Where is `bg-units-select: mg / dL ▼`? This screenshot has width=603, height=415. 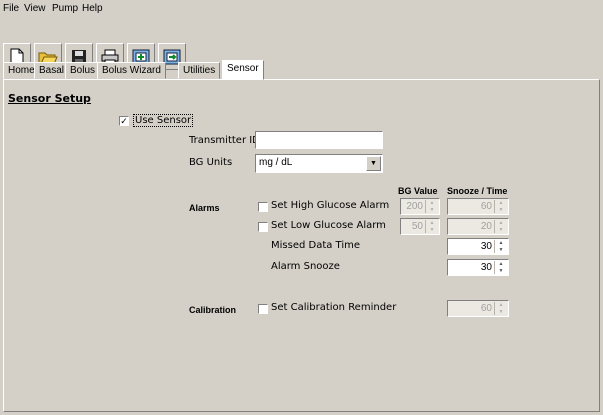 bg-units-select: mg / dL ▼ is located at coordinates (319, 163).